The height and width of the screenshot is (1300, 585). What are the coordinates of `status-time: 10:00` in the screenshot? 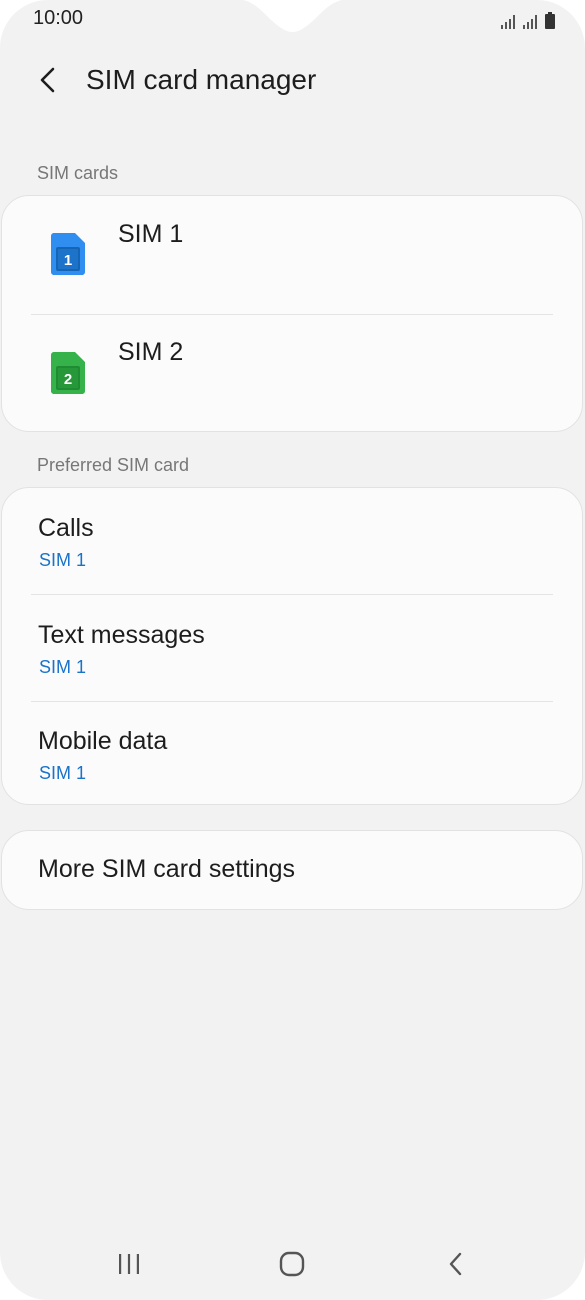 It's located at (58, 18).